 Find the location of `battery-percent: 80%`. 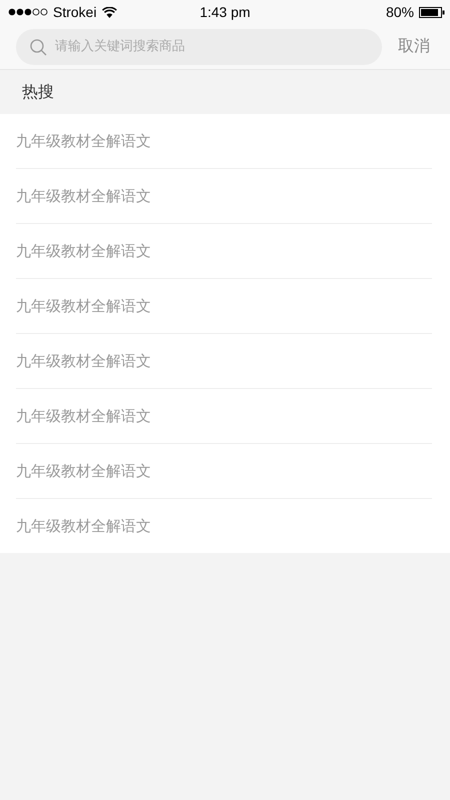

battery-percent: 80% is located at coordinates (400, 12).